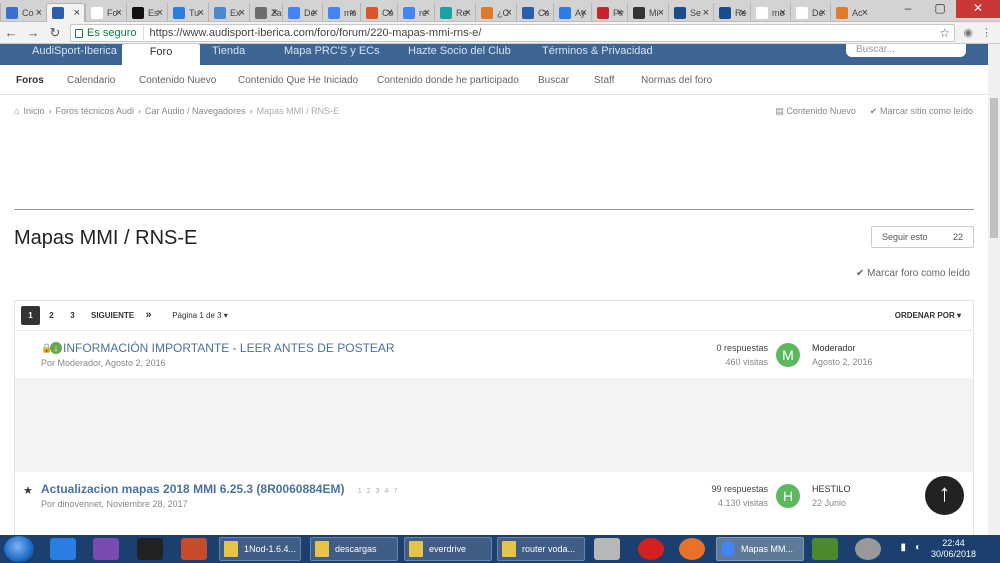 The width and height of the screenshot is (1000, 563). I want to click on network-icon: ▮, so click(903, 547).